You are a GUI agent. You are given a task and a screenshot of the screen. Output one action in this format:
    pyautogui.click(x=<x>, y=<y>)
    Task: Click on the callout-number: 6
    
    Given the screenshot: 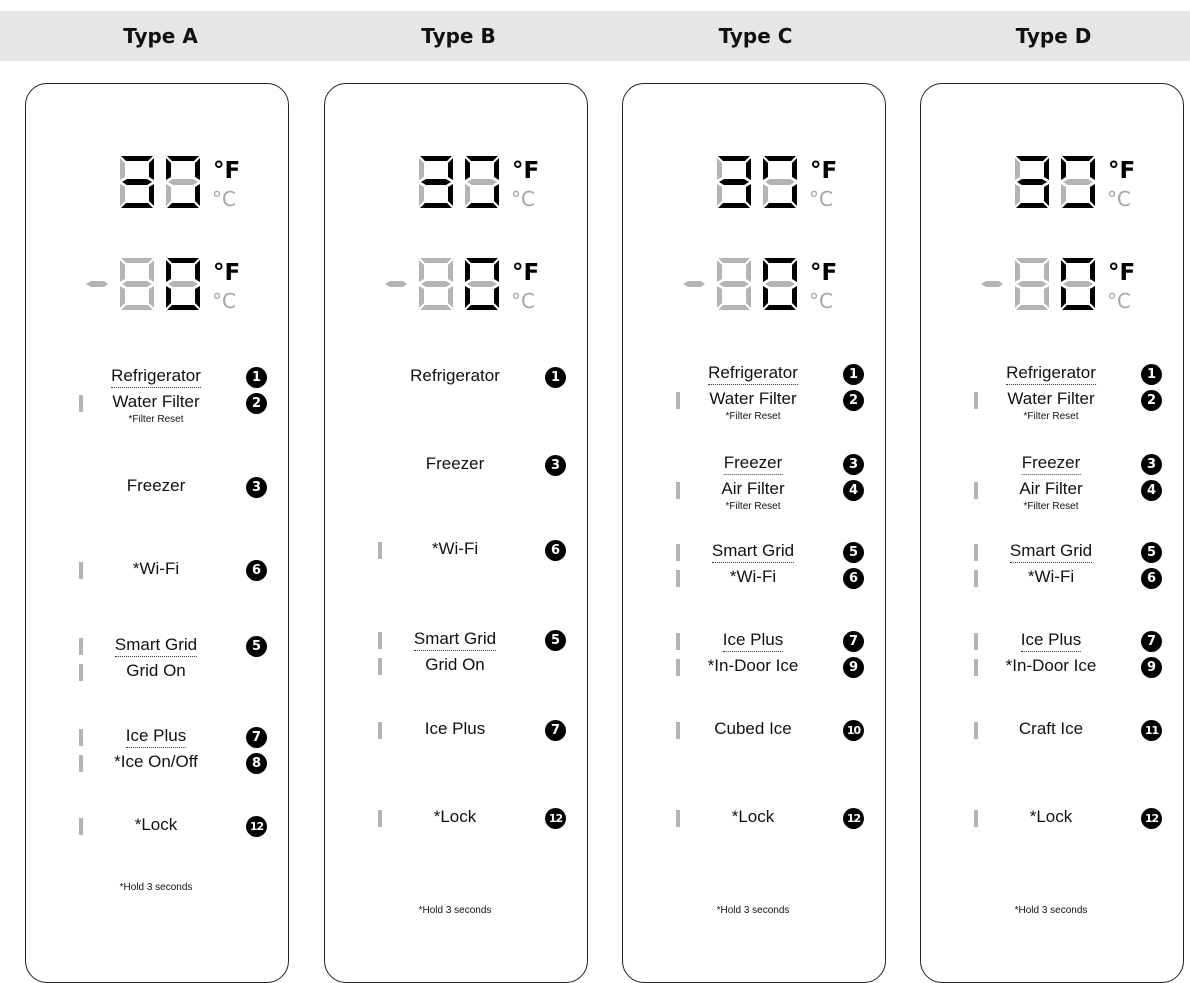 What is the action you would take?
    pyautogui.click(x=853, y=578)
    